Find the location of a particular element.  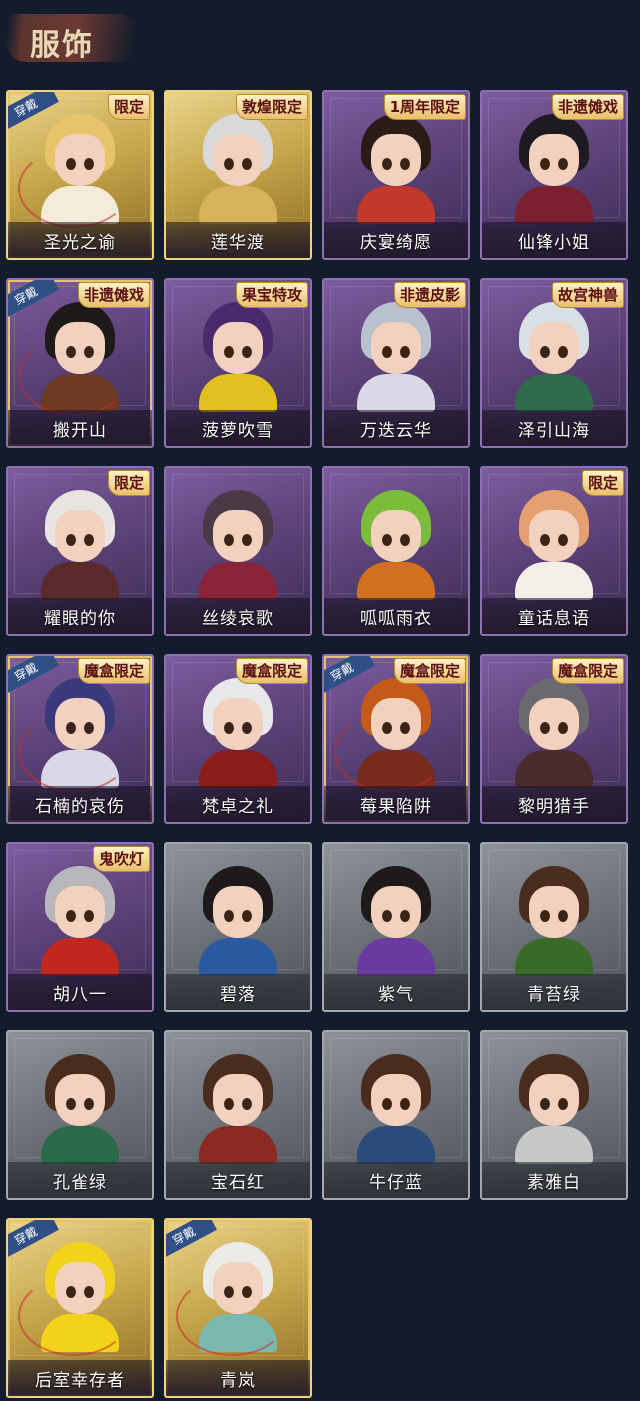

costume-card: 穿戴 限定 圣光之谕 is located at coordinates (80, 175).